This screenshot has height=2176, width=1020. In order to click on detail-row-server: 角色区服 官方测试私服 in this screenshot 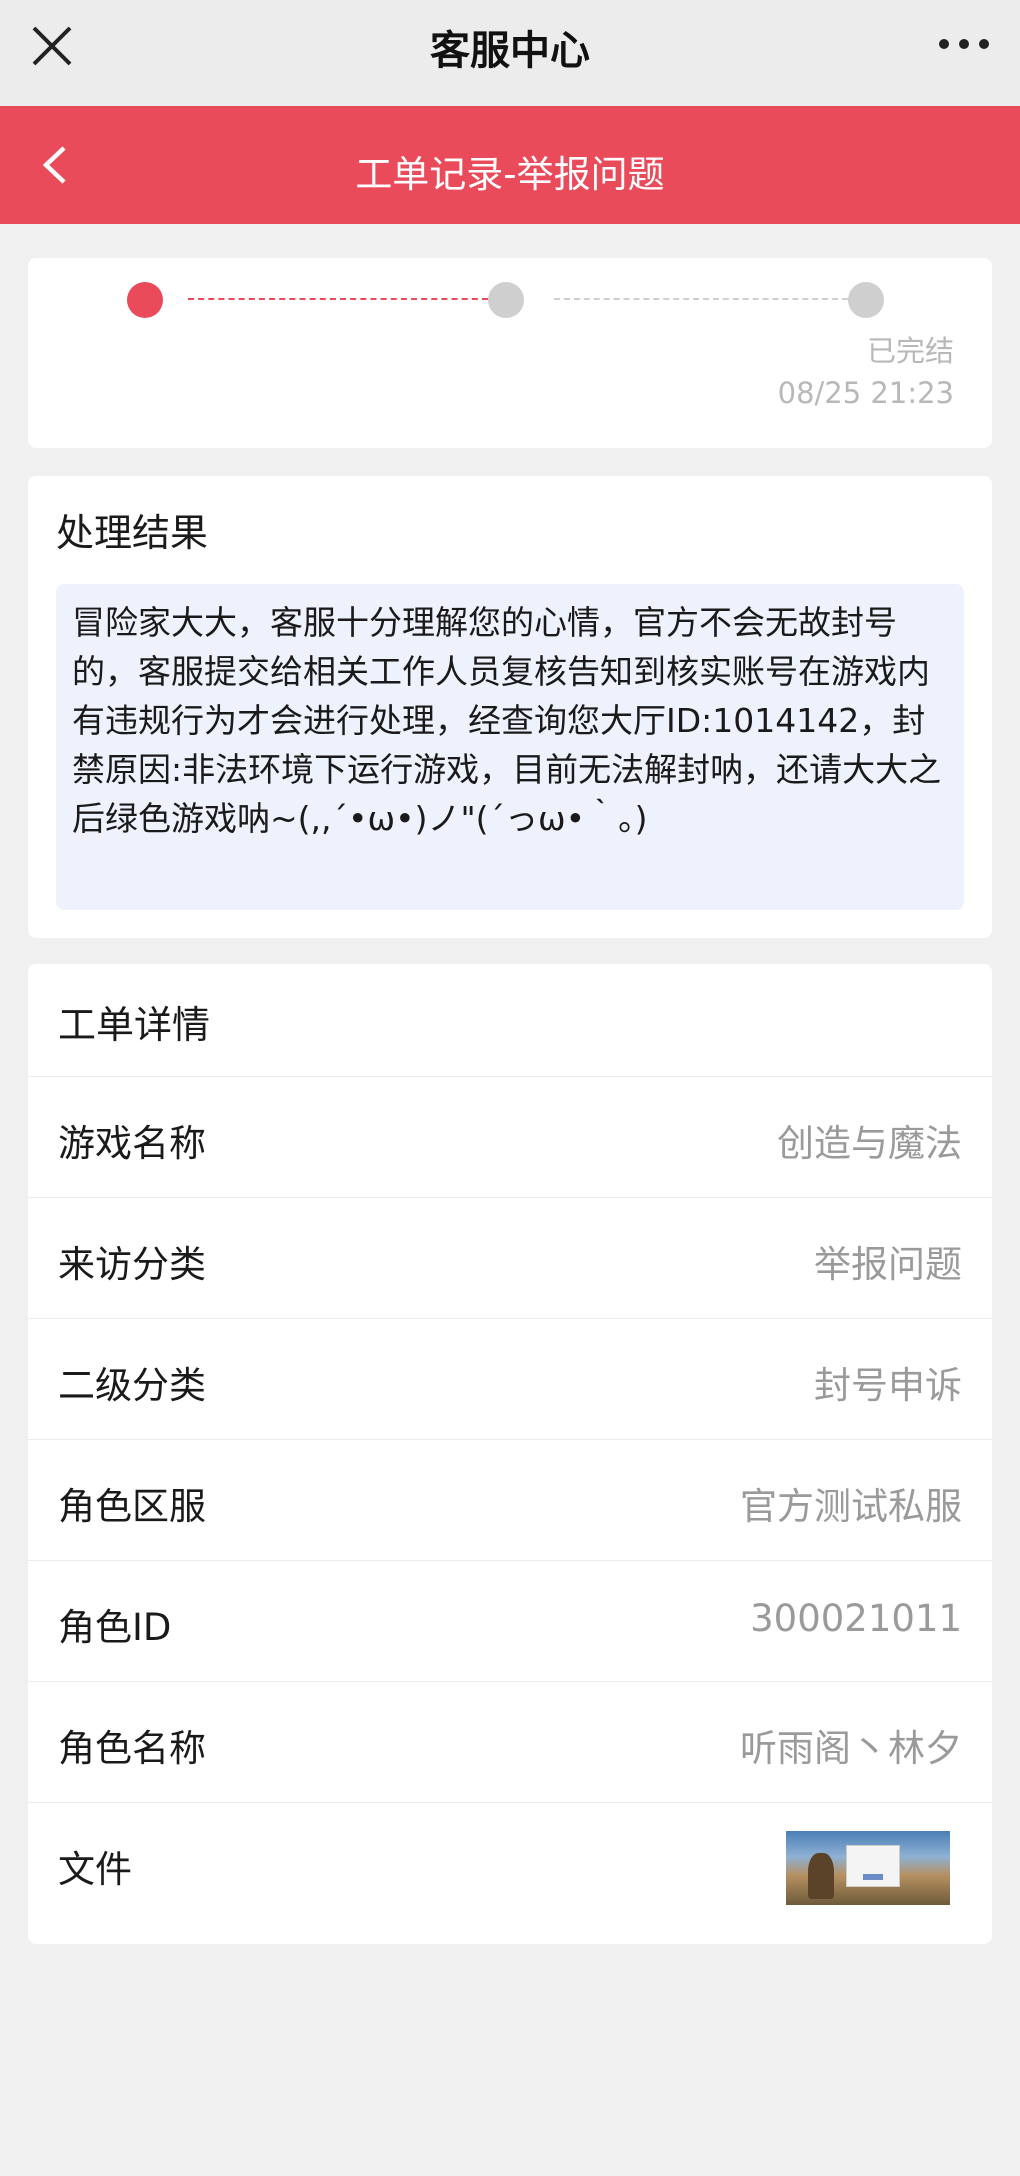, I will do `click(510, 1499)`.